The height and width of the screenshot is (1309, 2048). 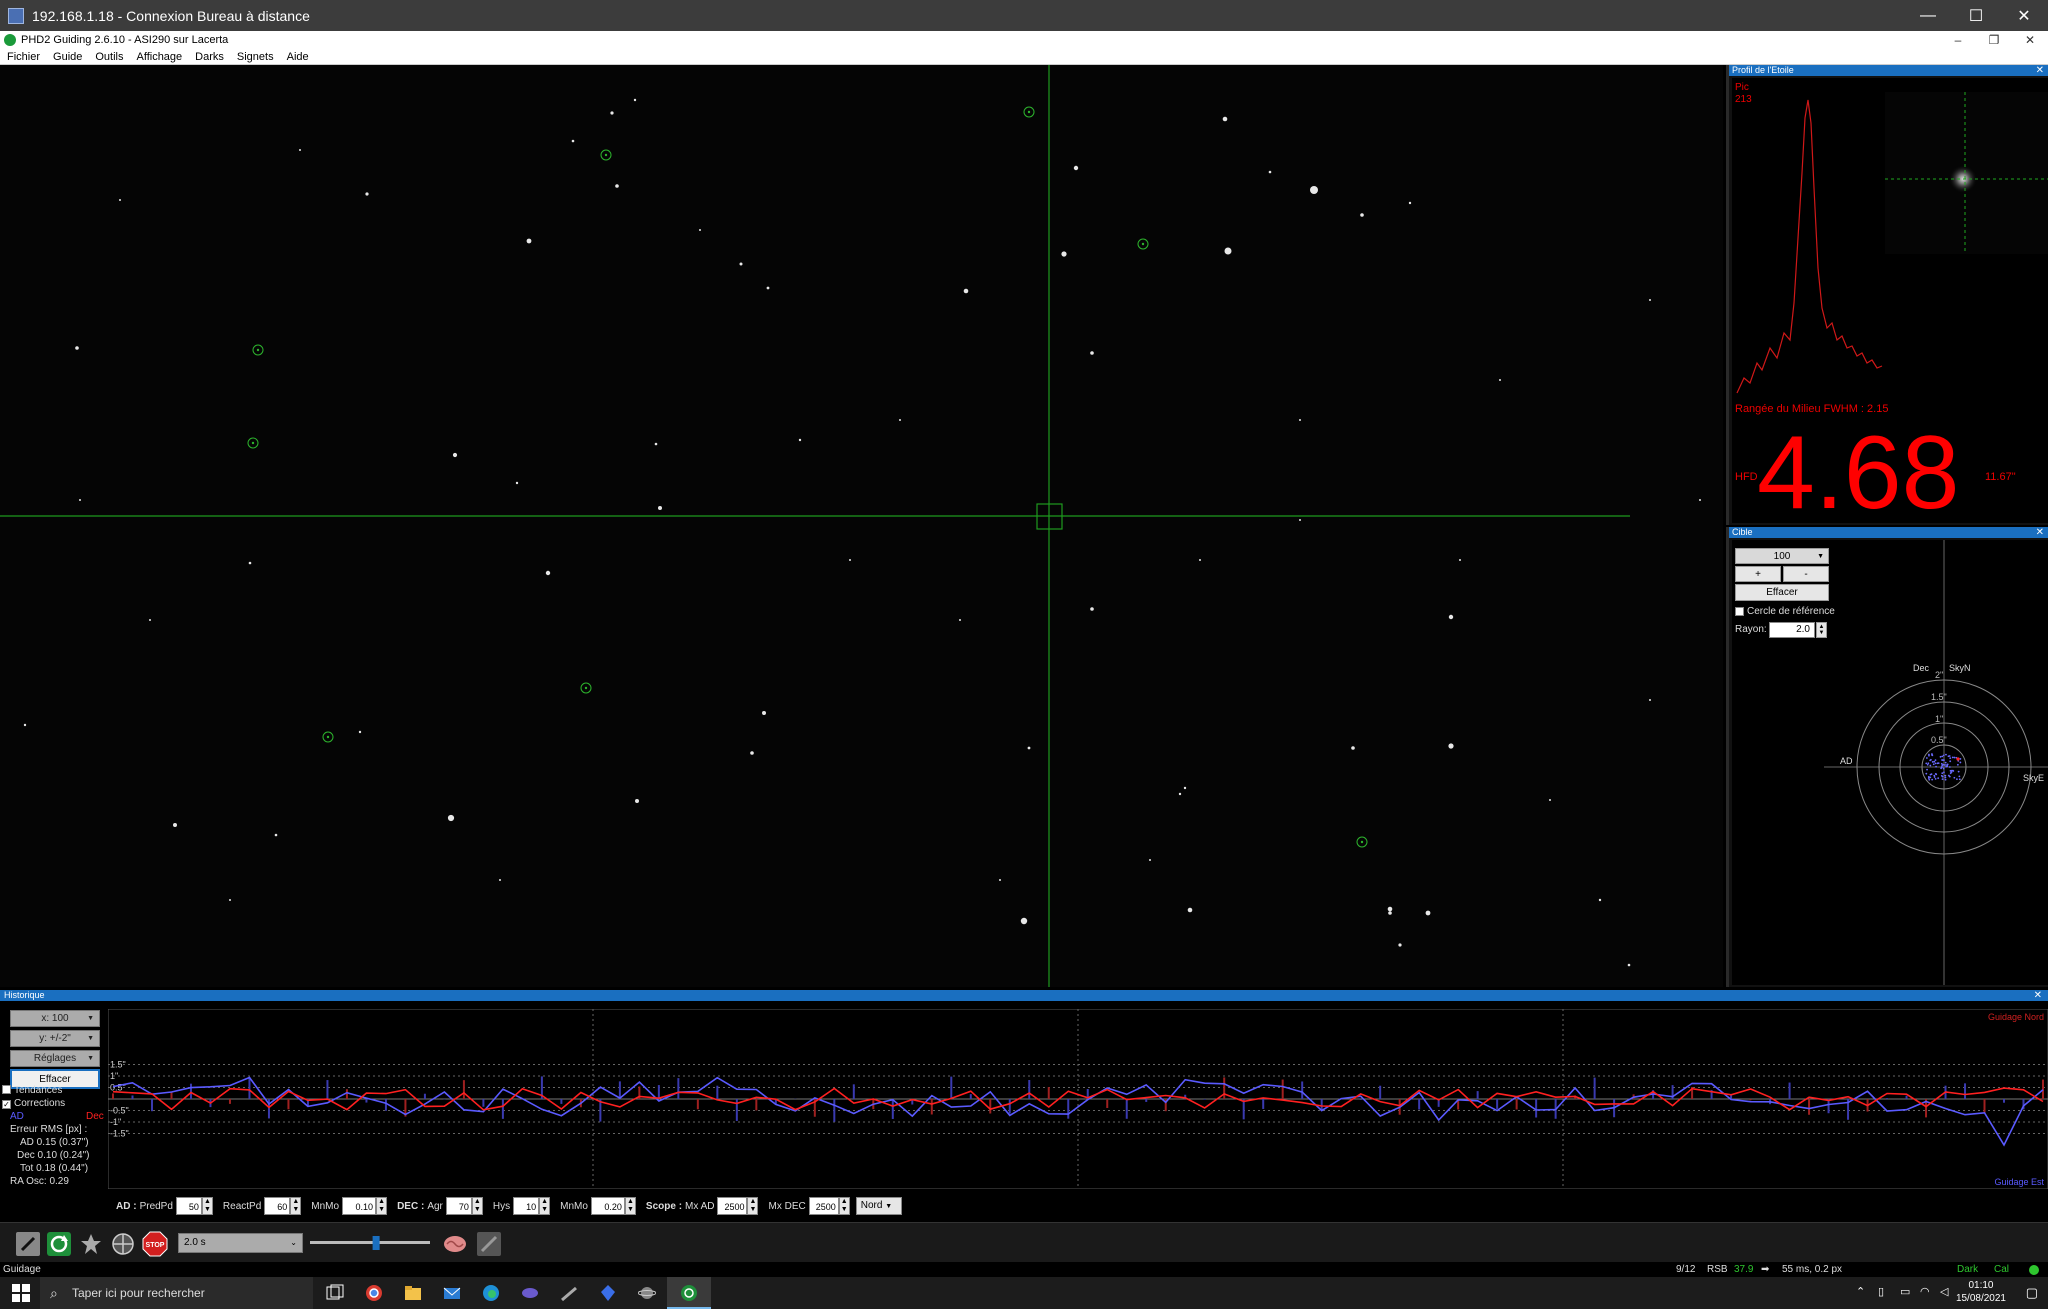 What do you see at coordinates (2038, 995) in the screenshot?
I see `history-close-icon: ✕` at bounding box center [2038, 995].